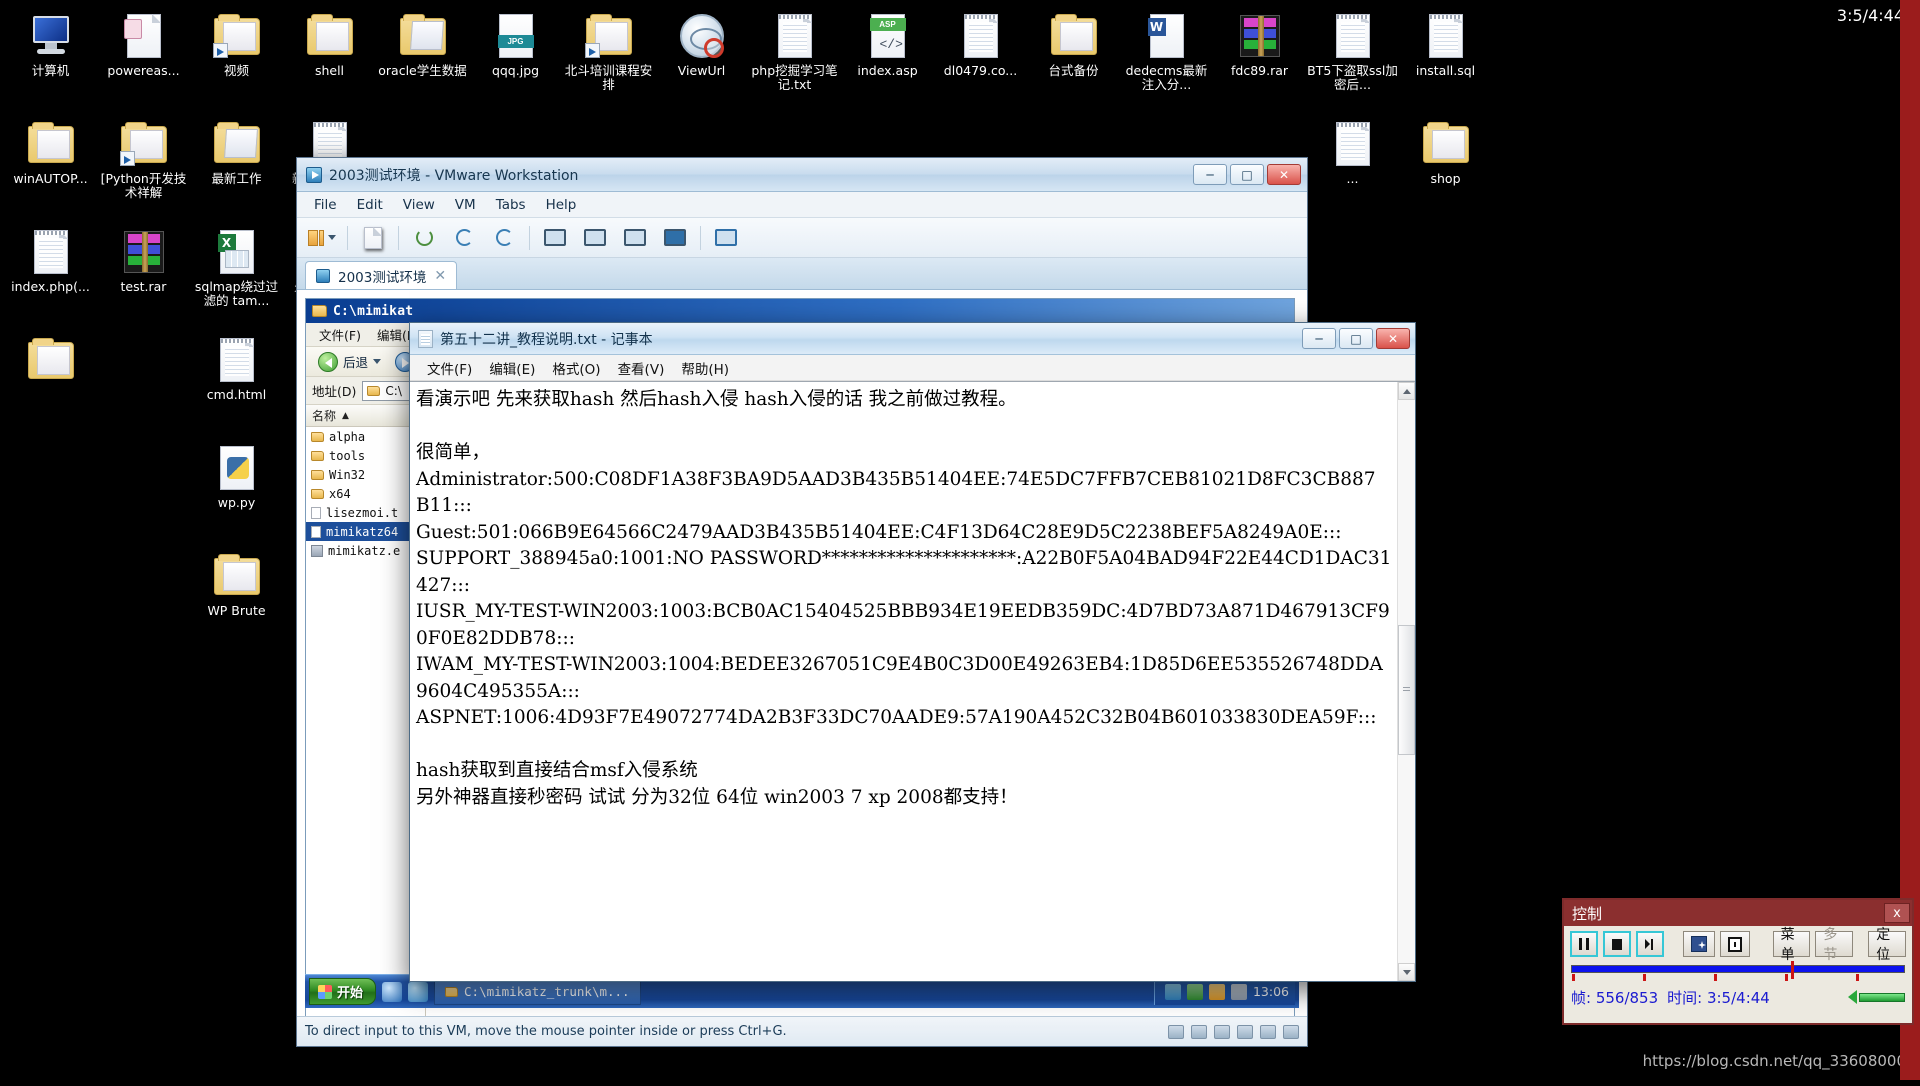 The width and height of the screenshot is (1920, 1086). Describe the element at coordinates (365, 474) in the screenshot. I see `file-list-item: Win32` at that location.